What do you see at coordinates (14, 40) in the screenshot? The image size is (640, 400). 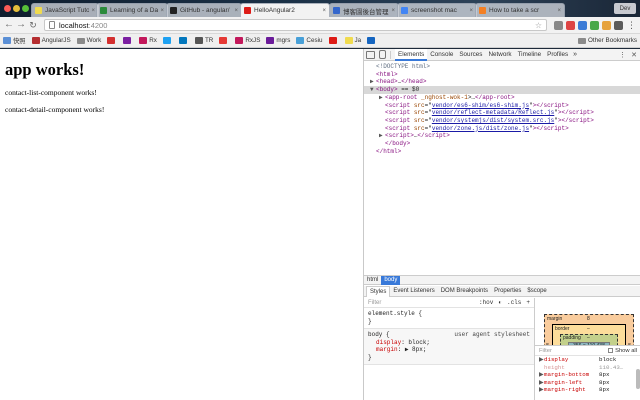 I see `bookmark-item: 快照` at bounding box center [14, 40].